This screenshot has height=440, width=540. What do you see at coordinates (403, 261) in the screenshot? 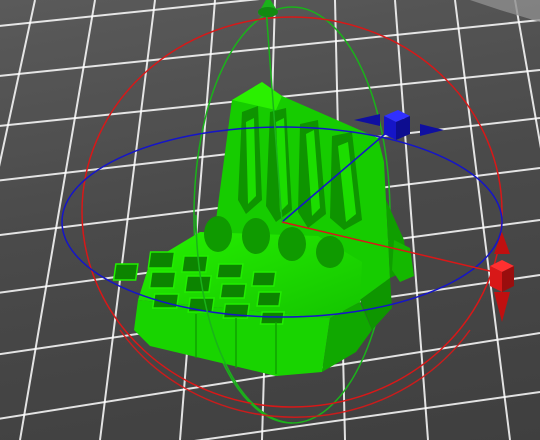
I see `model-side-tab` at bounding box center [403, 261].